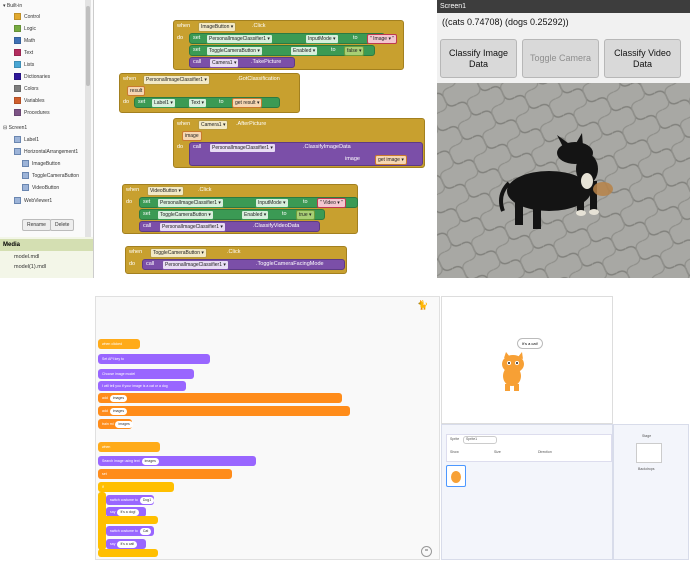 Image resolution: width=690 pixels, height=561 pixels. Describe the element at coordinates (129, 447) in the screenshot. I see `scratch-block: when` at that location.